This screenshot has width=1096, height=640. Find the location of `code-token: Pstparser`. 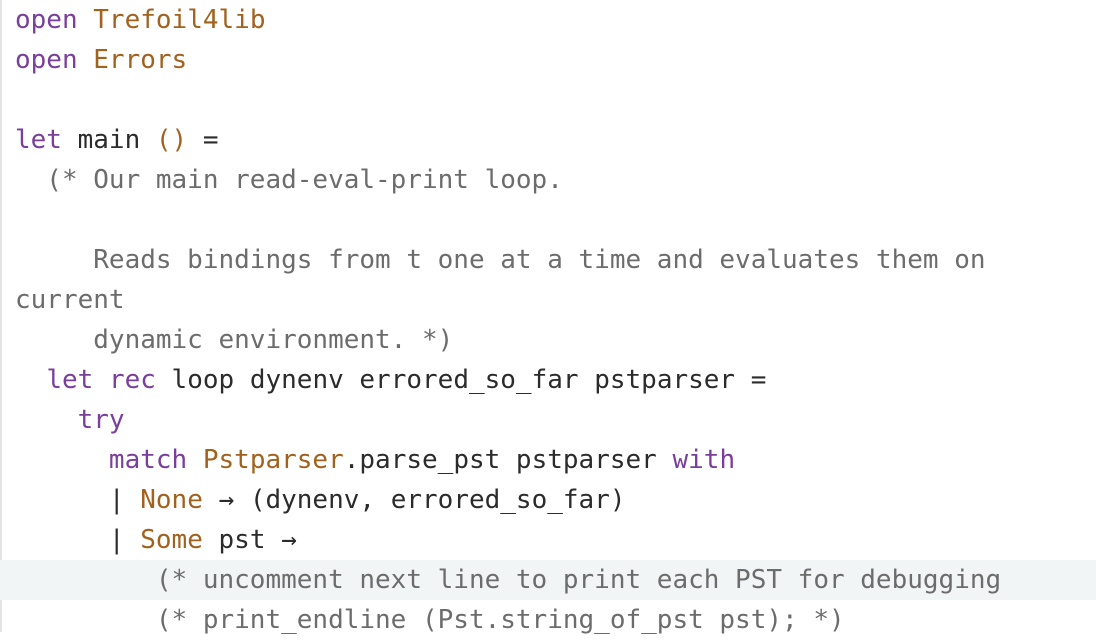

code-token: Pstparser is located at coordinates (273, 460).